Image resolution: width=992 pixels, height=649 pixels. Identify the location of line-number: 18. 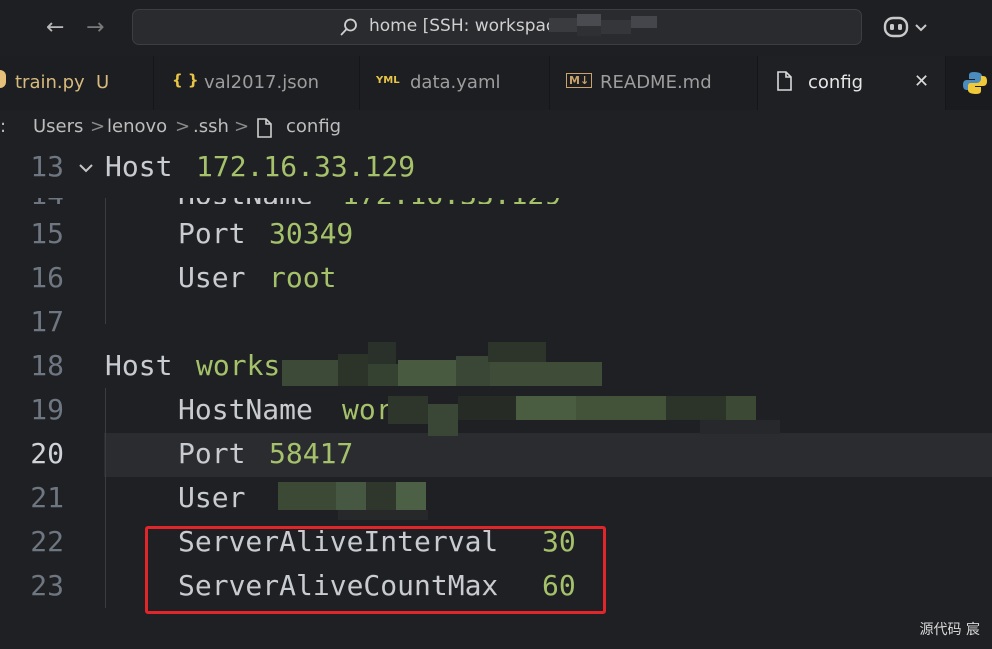
(47, 365).